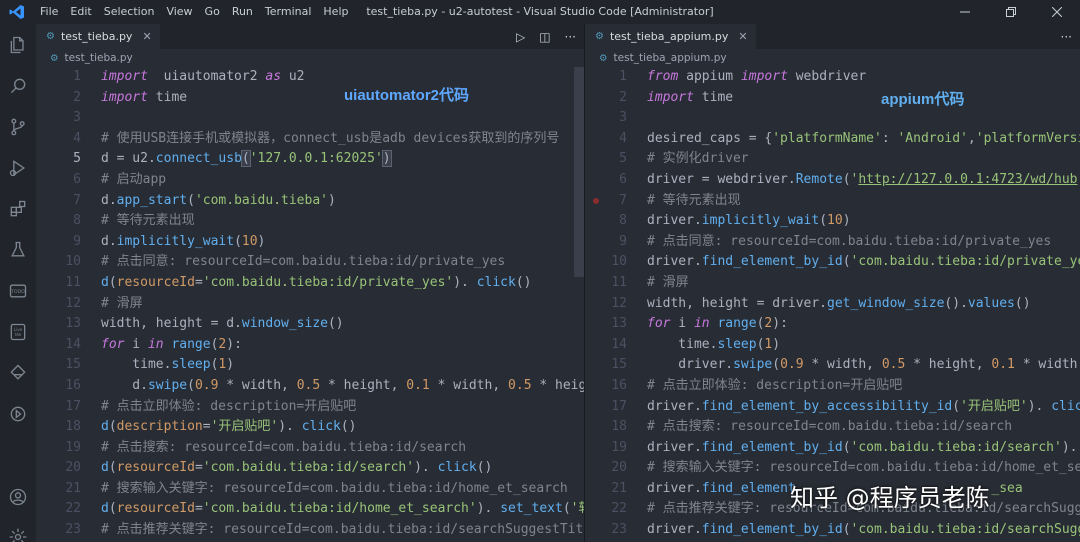 Image resolution: width=1080 pixels, height=542 pixels. I want to click on code-text: d.implicitly_wait(10), so click(183, 242).